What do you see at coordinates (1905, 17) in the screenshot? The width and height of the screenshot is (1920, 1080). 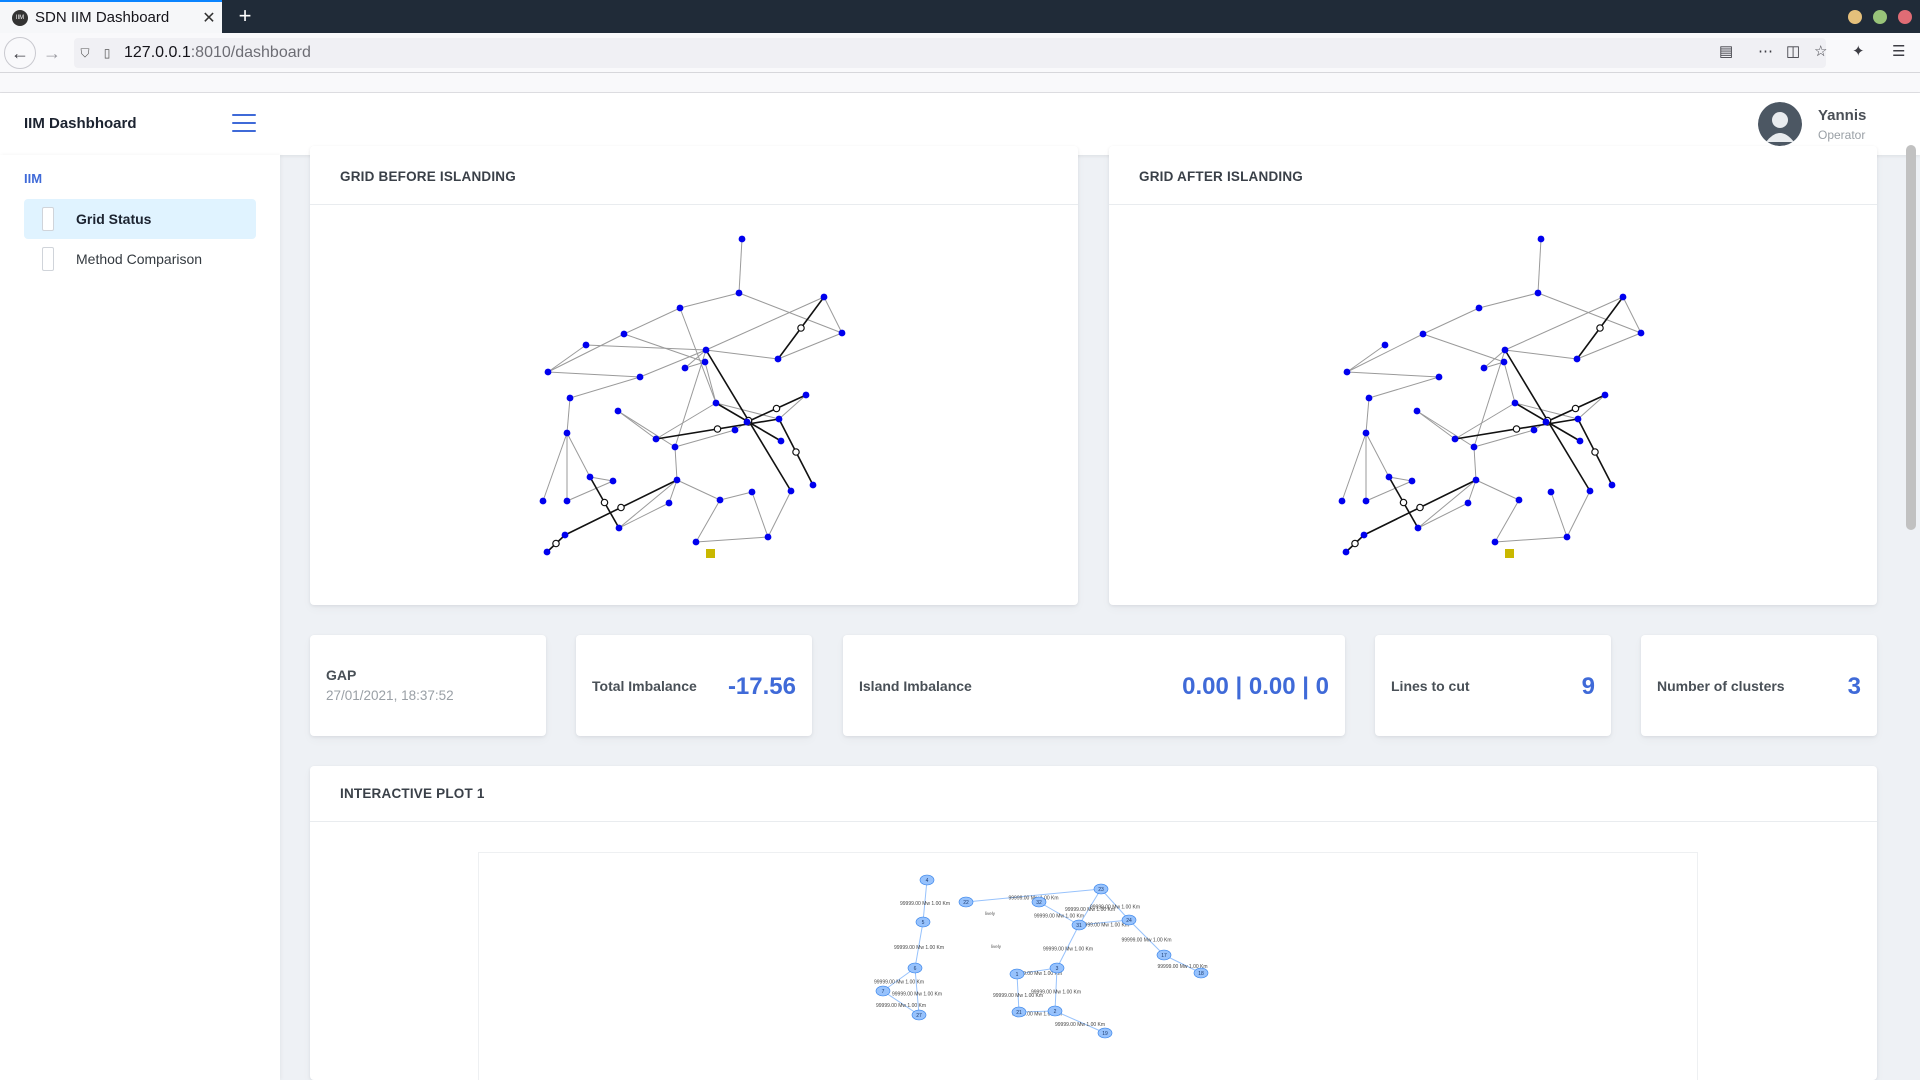 I see `close-window-button` at bounding box center [1905, 17].